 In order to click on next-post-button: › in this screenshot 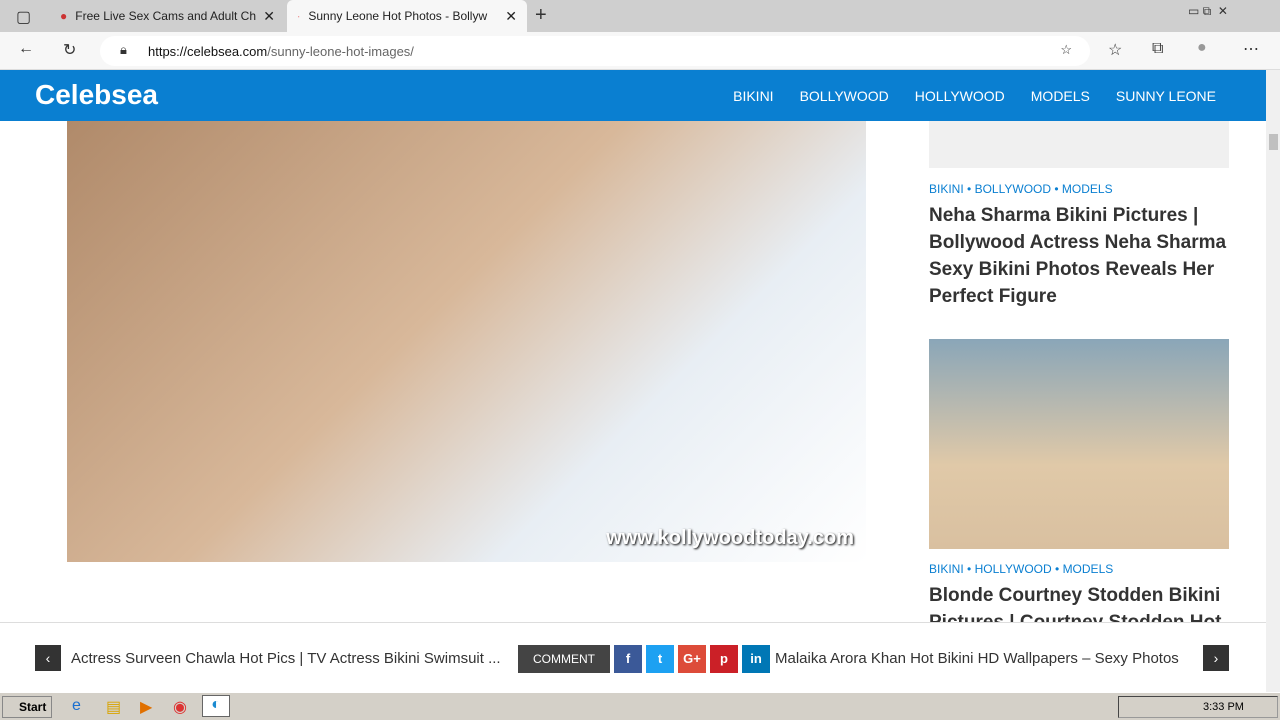, I will do `click(1216, 658)`.